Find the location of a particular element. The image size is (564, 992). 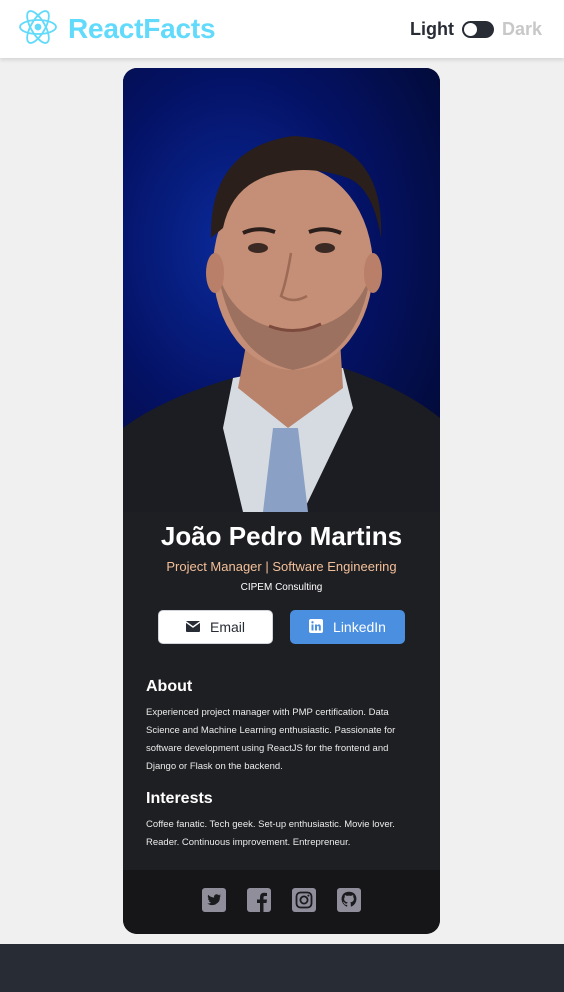

github-icon is located at coordinates (349, 900).